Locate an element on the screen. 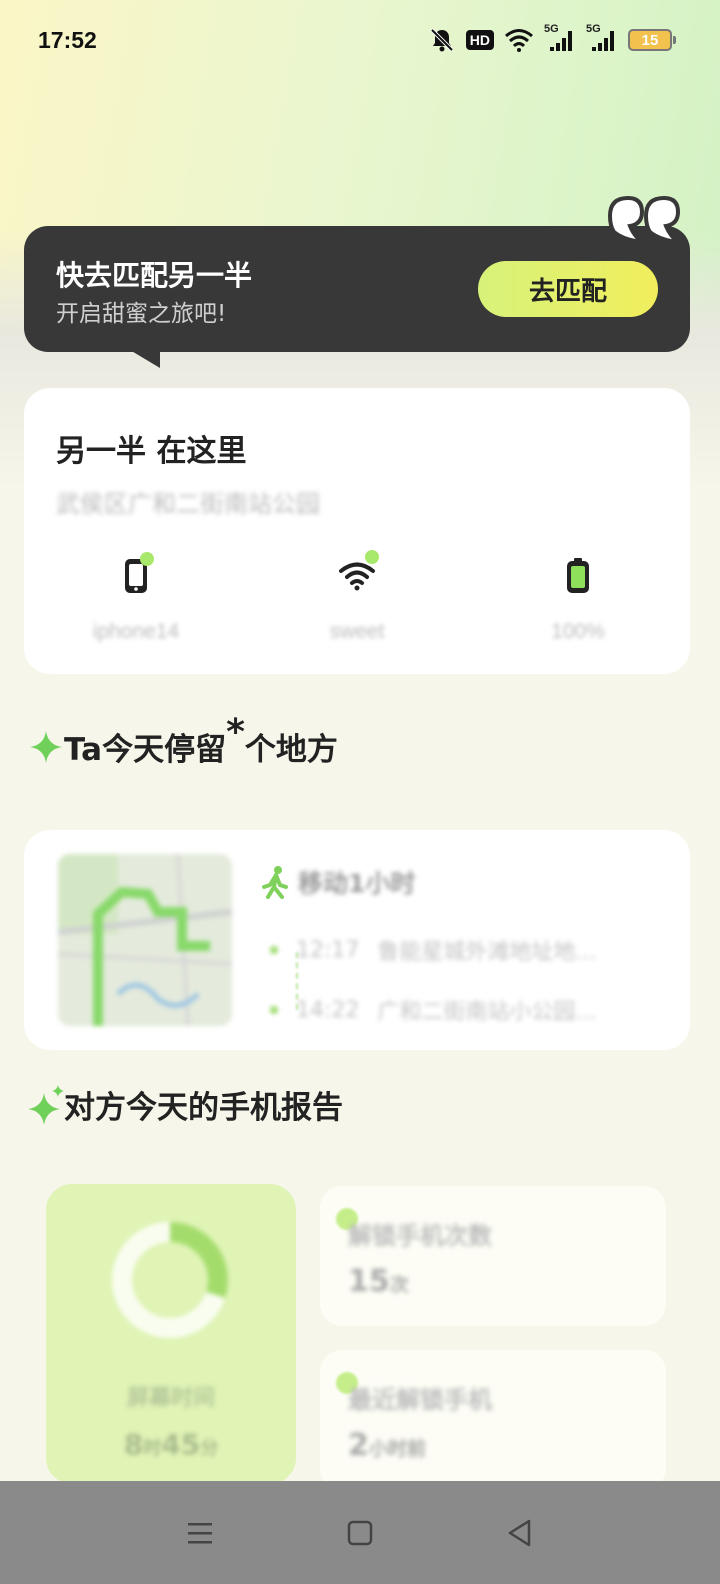  last-unlock-label: 最近解锁手机 is located at coordinates (420, 1400).